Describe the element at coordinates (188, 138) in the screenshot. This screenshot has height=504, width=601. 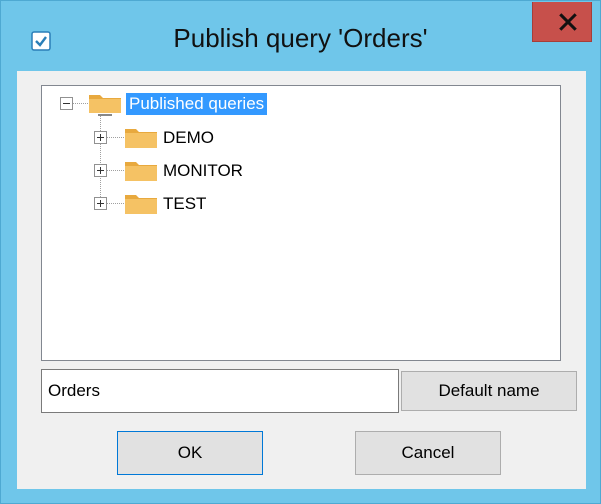
I see `tree-node-demo: DEMO` at that location.